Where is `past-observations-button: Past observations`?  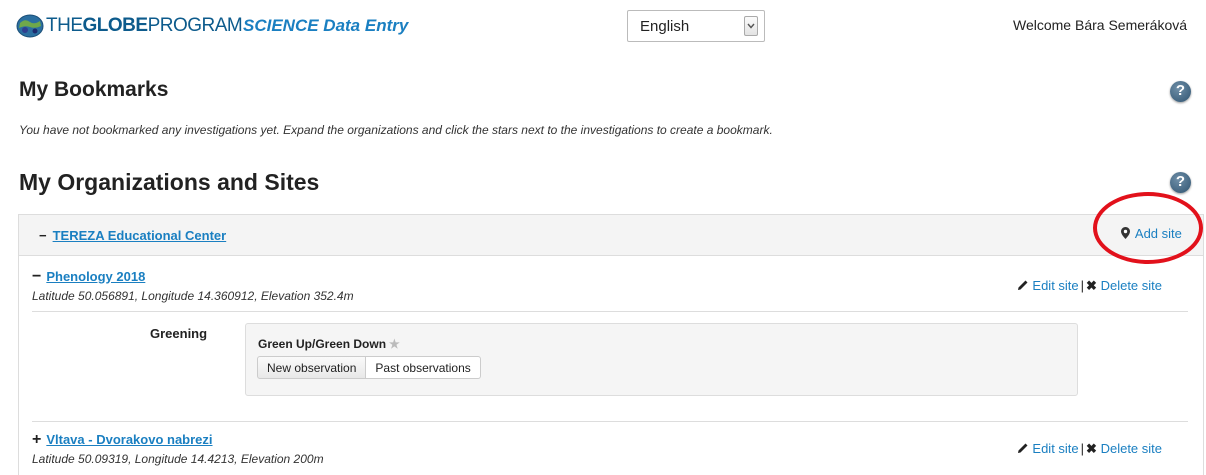 past-observations-button: Past observations is located at coordinates (423, 367).